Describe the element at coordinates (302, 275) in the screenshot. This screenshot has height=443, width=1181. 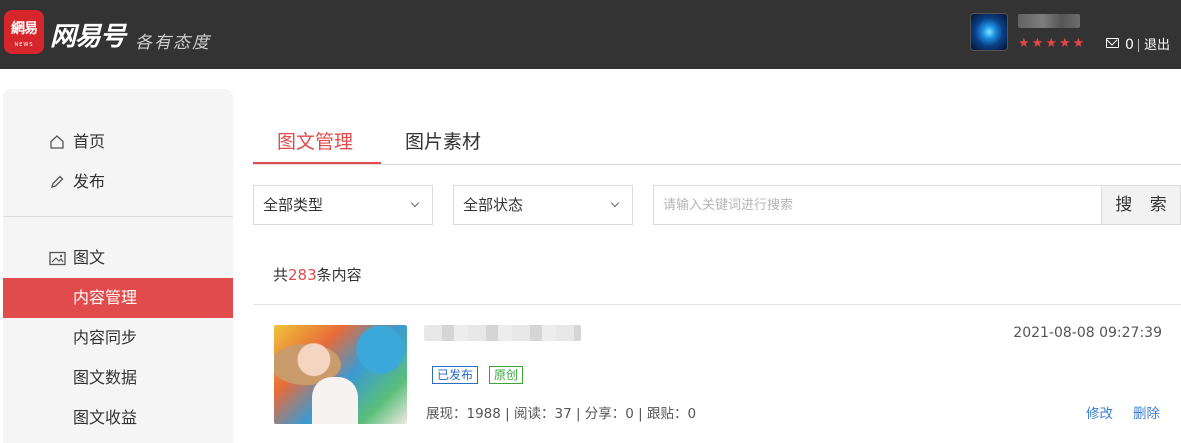
I see `count-number: 283` at that location.